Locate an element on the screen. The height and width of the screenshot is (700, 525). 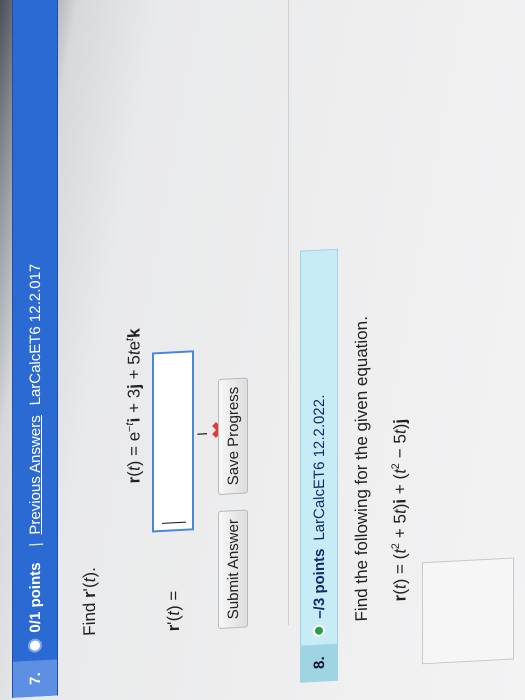
partial-answer-panel is located at coordinates (468, 611).